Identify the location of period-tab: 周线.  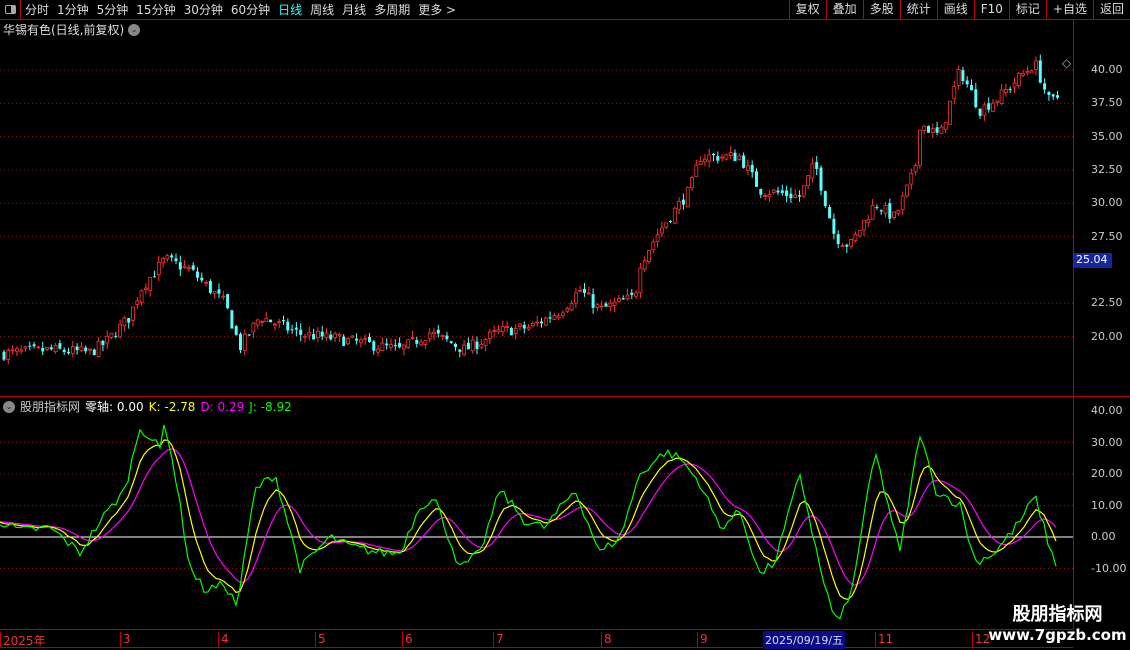
(322, 9).